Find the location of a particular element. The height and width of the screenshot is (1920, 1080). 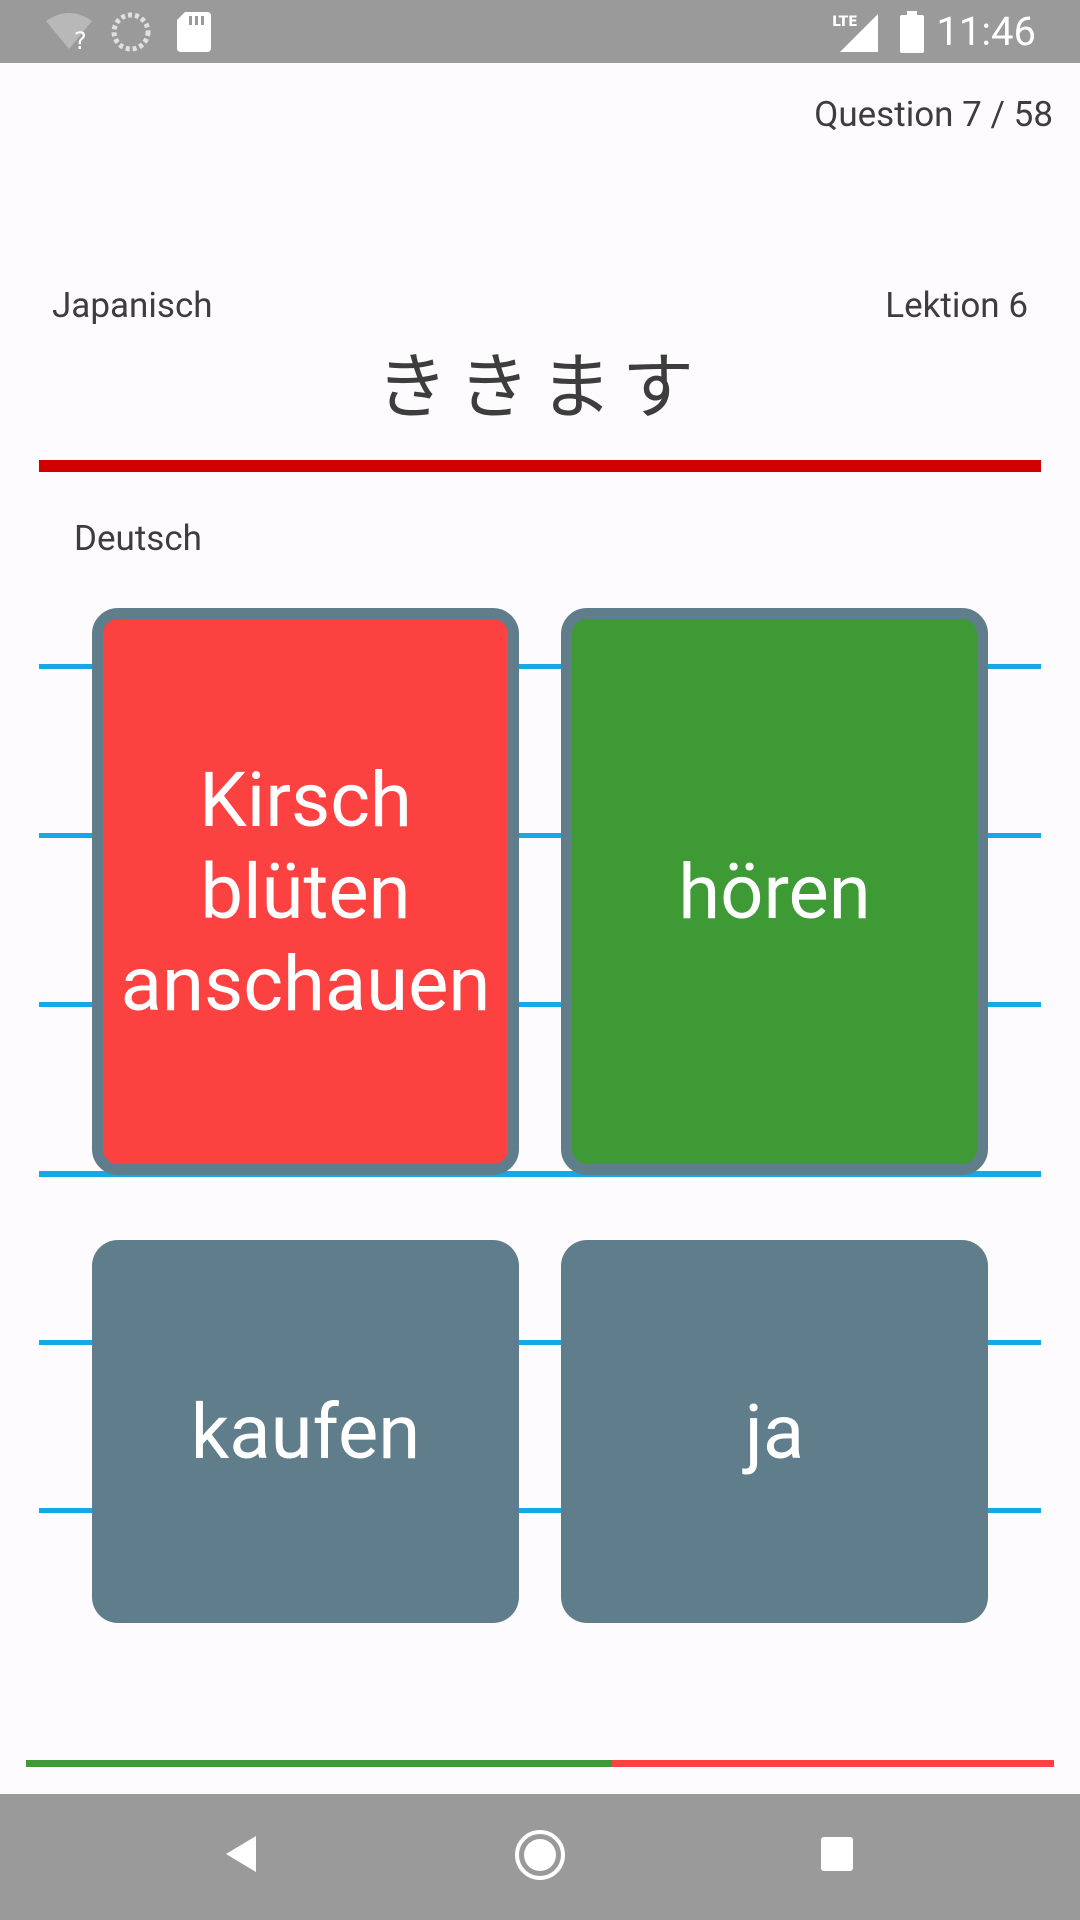

status-time: 11:46 is located at coordinates (986, 31).